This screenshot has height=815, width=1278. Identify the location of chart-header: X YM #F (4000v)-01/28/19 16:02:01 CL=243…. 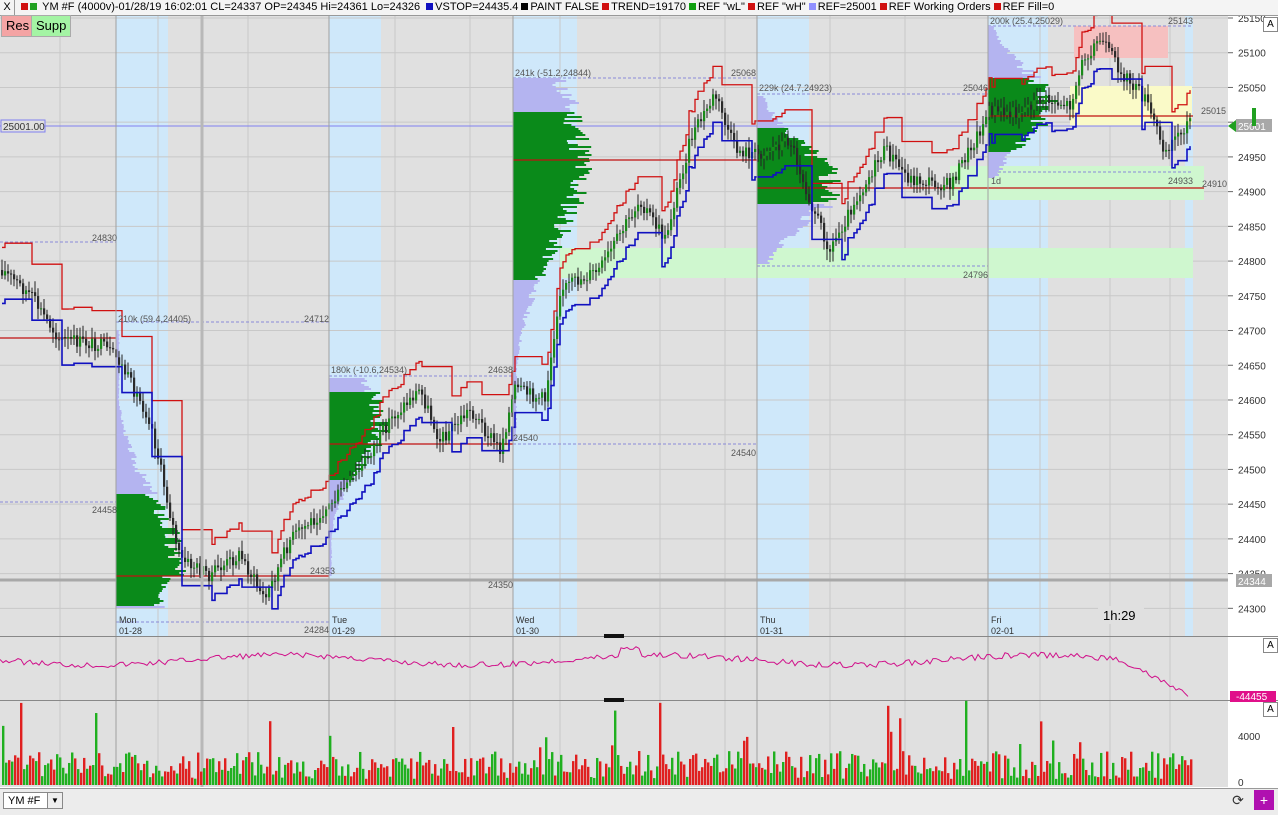
(639, 8).